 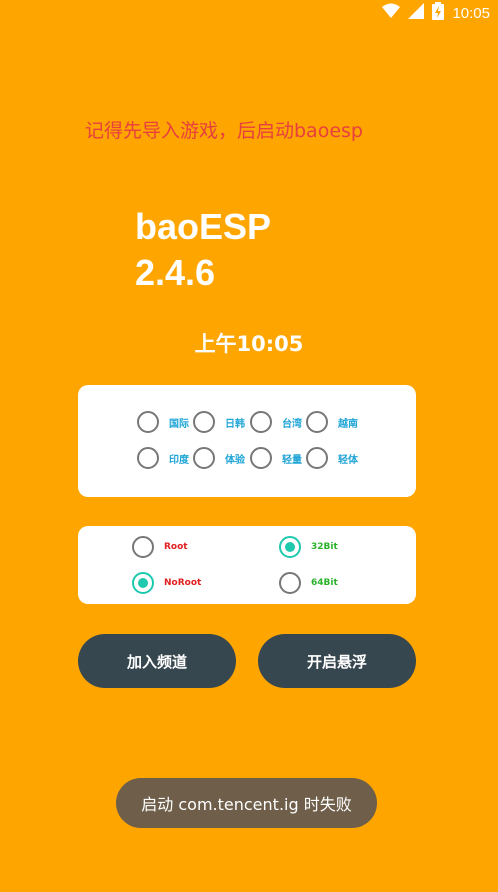 What do you see at coordinates (203, 226) in the screenshot?
I see `app-name: baoESP` at bounding box center [203, 226].